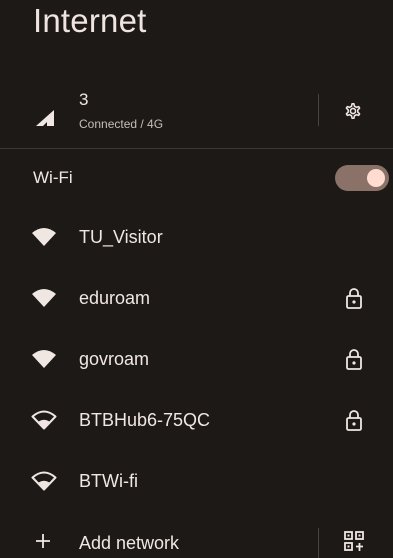  I want to click on carrier-status: Connected / 4G, so click(121, 124).